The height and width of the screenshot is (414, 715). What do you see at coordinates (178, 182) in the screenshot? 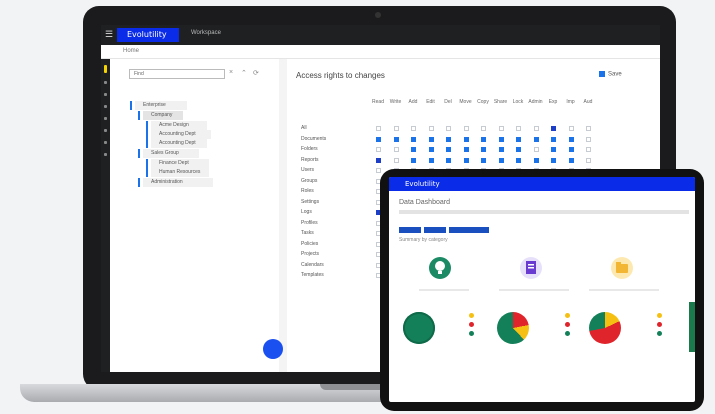
I see `tree-node: Administration` at bounding box center [178, 182].